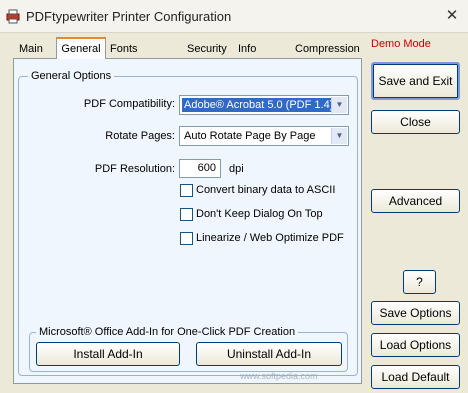  Describe the element at coordinates (108, 354) in the screenshot. I see `install-addin-button: Install Add-In` at that location.